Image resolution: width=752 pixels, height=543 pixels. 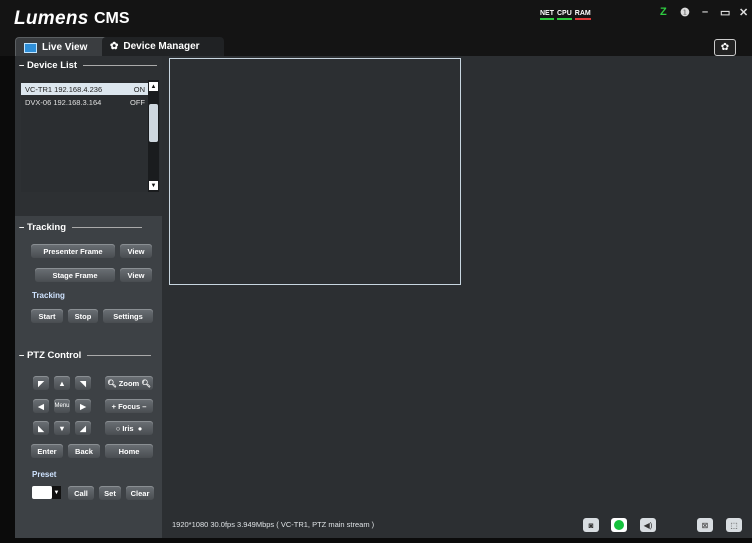 I want to click on back-button: Back, so click(x=84, y=451).